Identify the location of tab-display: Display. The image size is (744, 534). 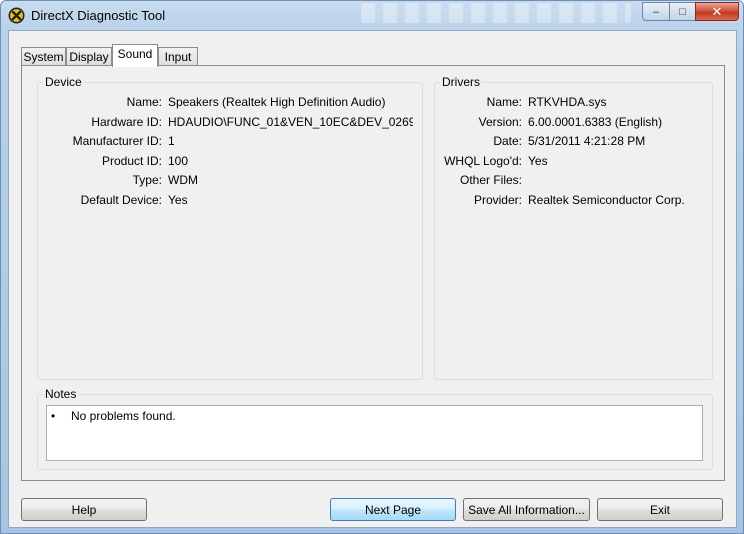
(89, 56).